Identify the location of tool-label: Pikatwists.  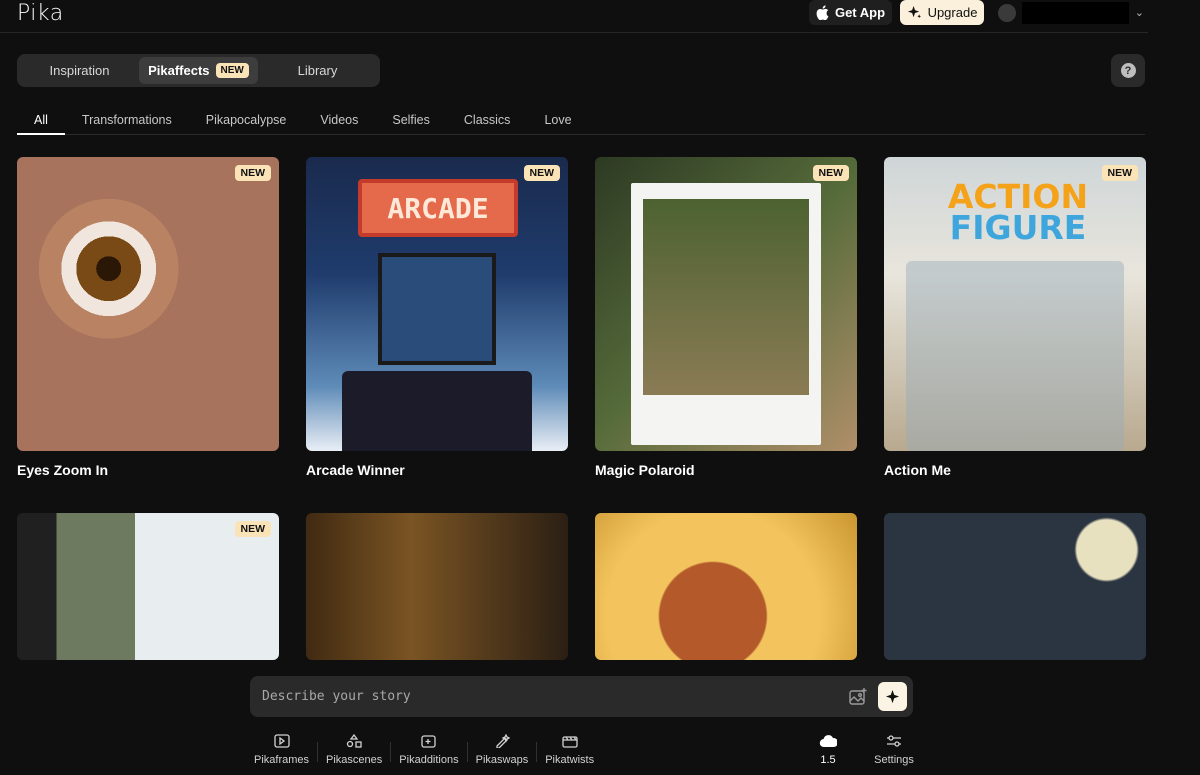
(570, 760).